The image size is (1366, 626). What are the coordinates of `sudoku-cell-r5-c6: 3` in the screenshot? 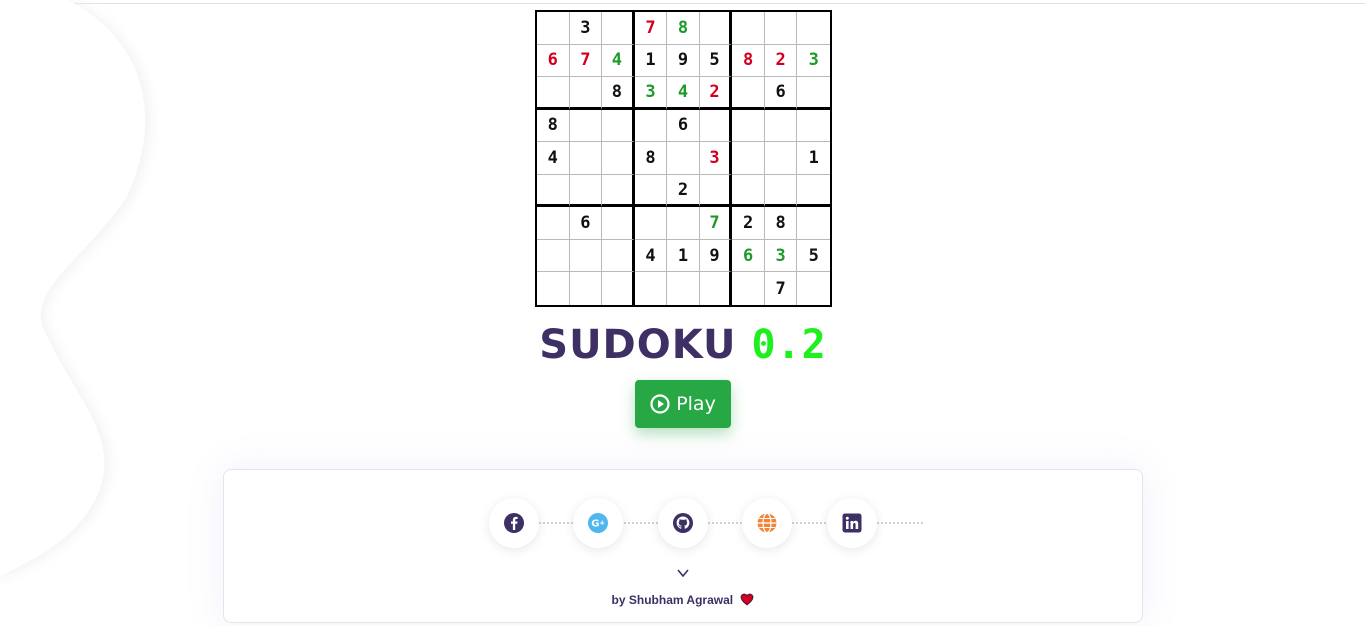 It's located at (716, 158).